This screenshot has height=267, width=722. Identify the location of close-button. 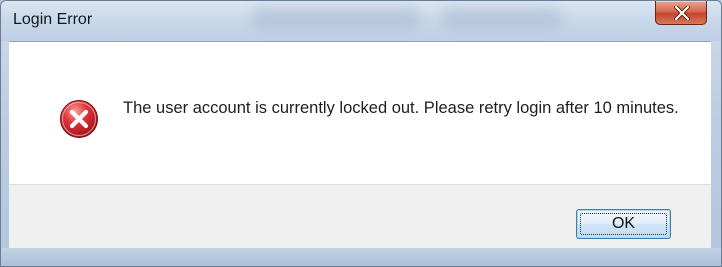
(681, 13).